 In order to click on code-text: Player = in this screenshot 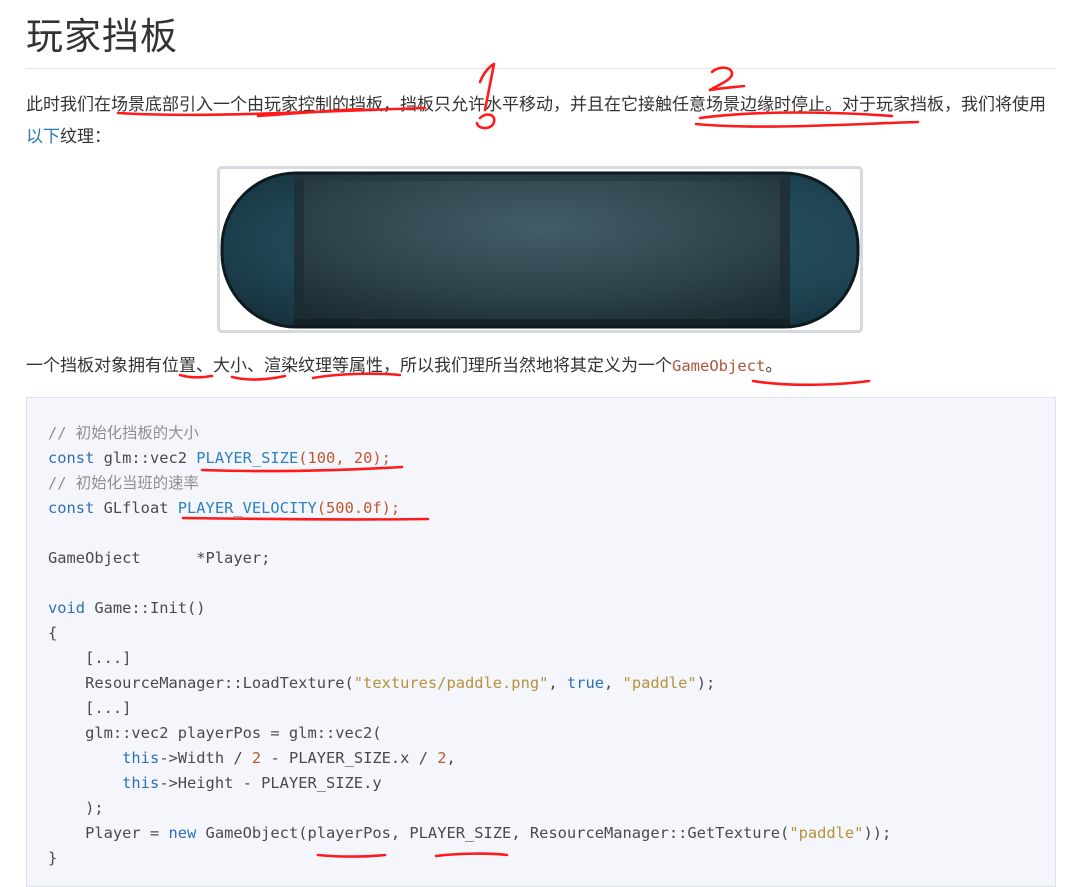, I will do `click(108, 833)`.